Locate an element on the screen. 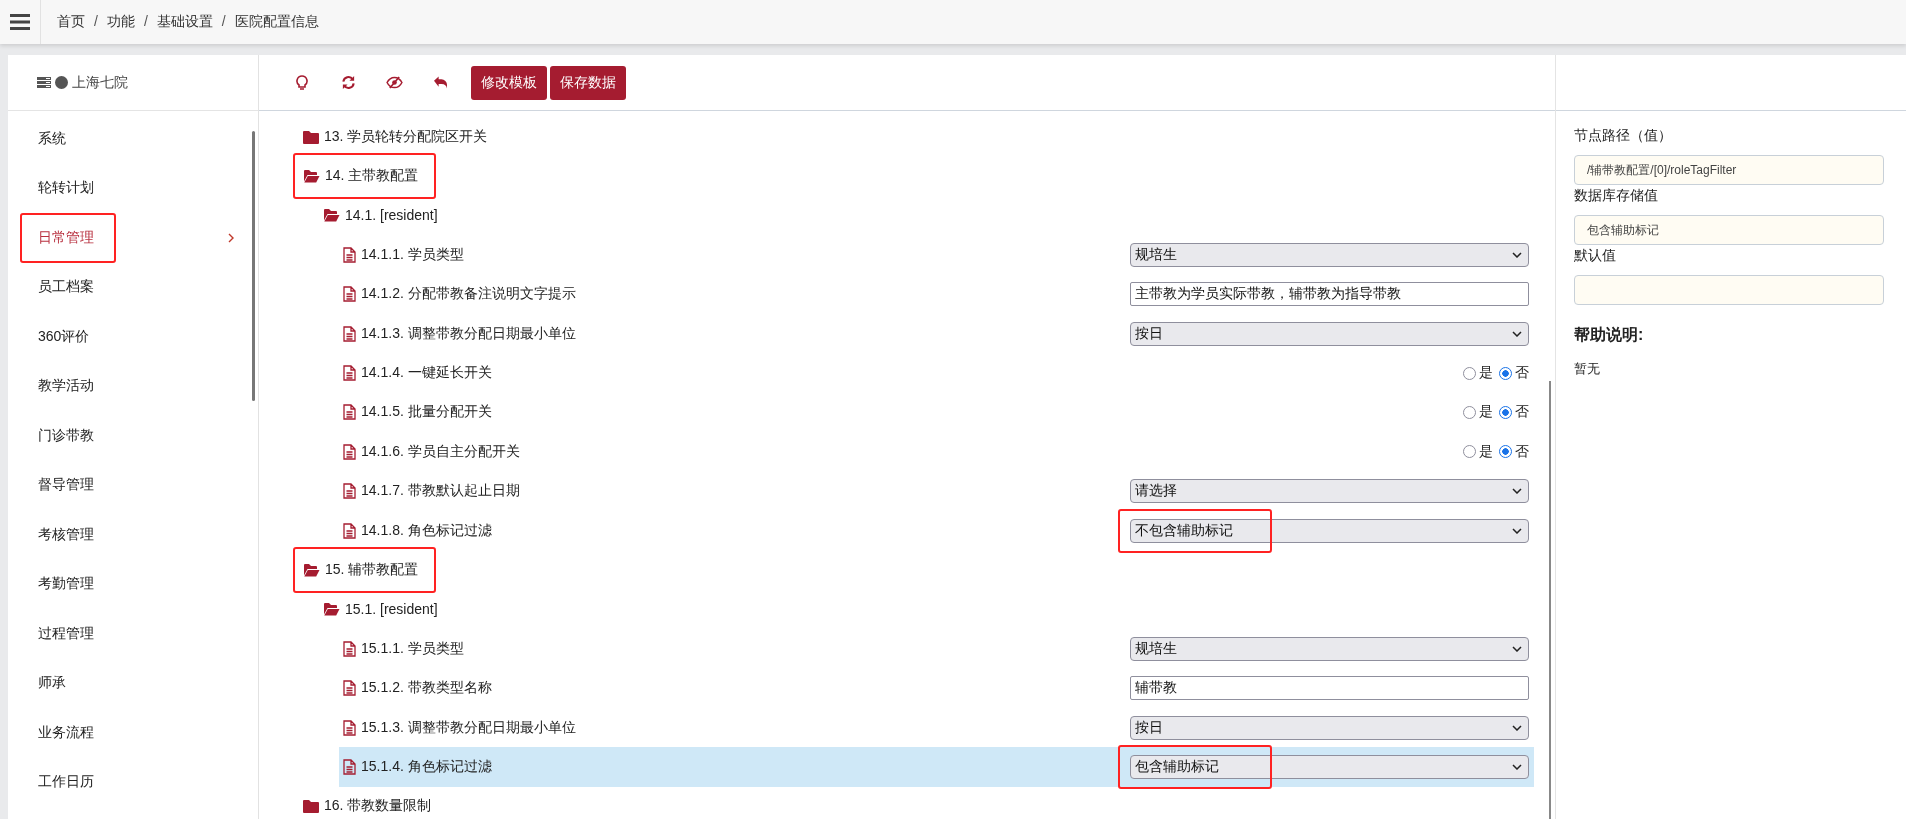 This screenshot has height=819, width=1906. tree-node-label: 14.1.6. 学员自主分配开关 is located at coordinates (440, 451).